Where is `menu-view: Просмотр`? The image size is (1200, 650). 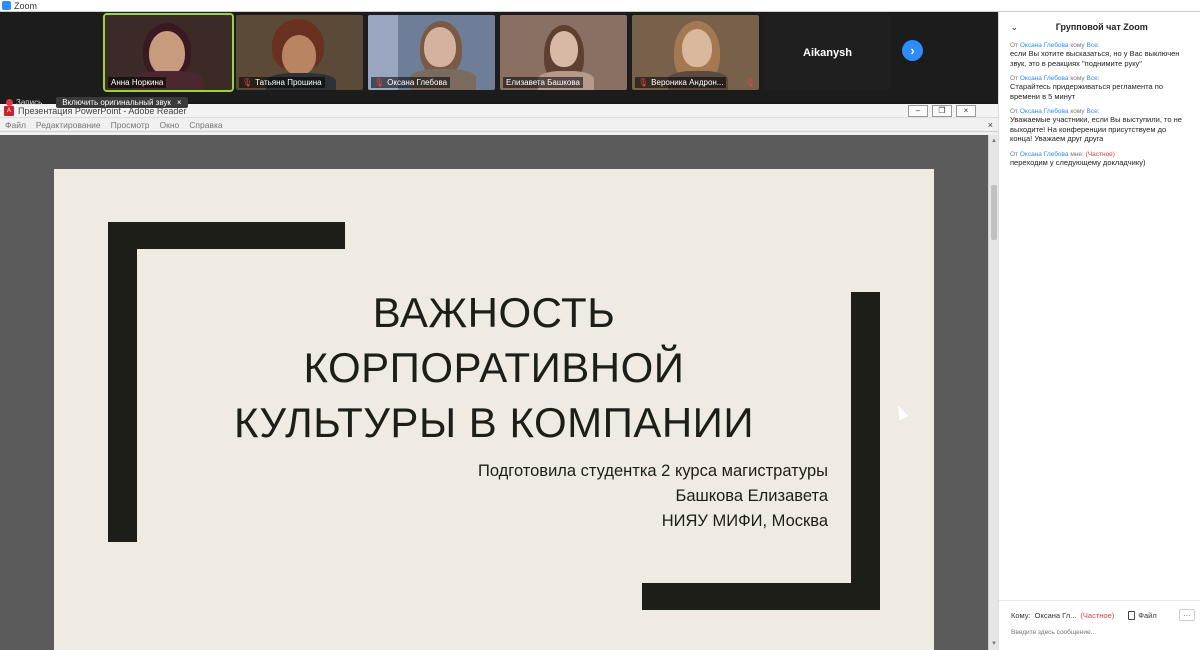 menu-view: Просмотр is located at coordinates (130, 125).